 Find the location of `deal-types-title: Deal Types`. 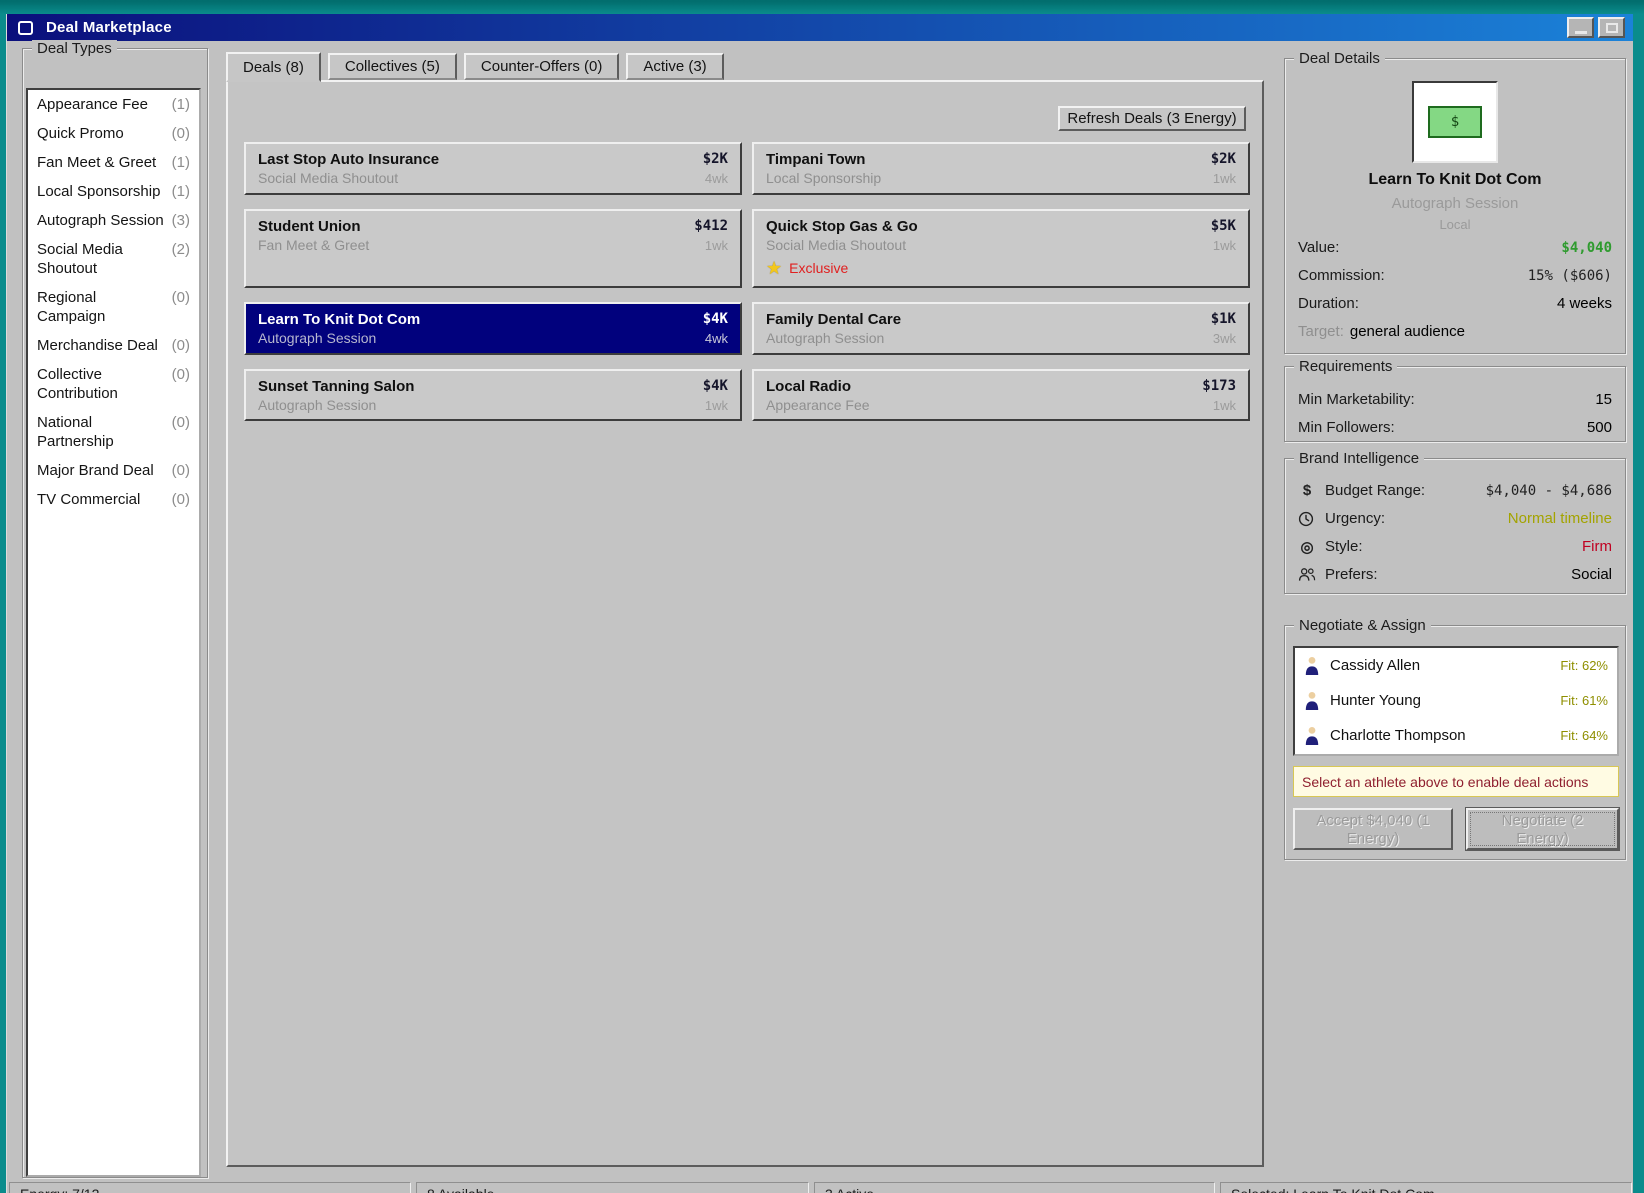

deal-types-title: Deal Types is located at coordinates (74, 48).